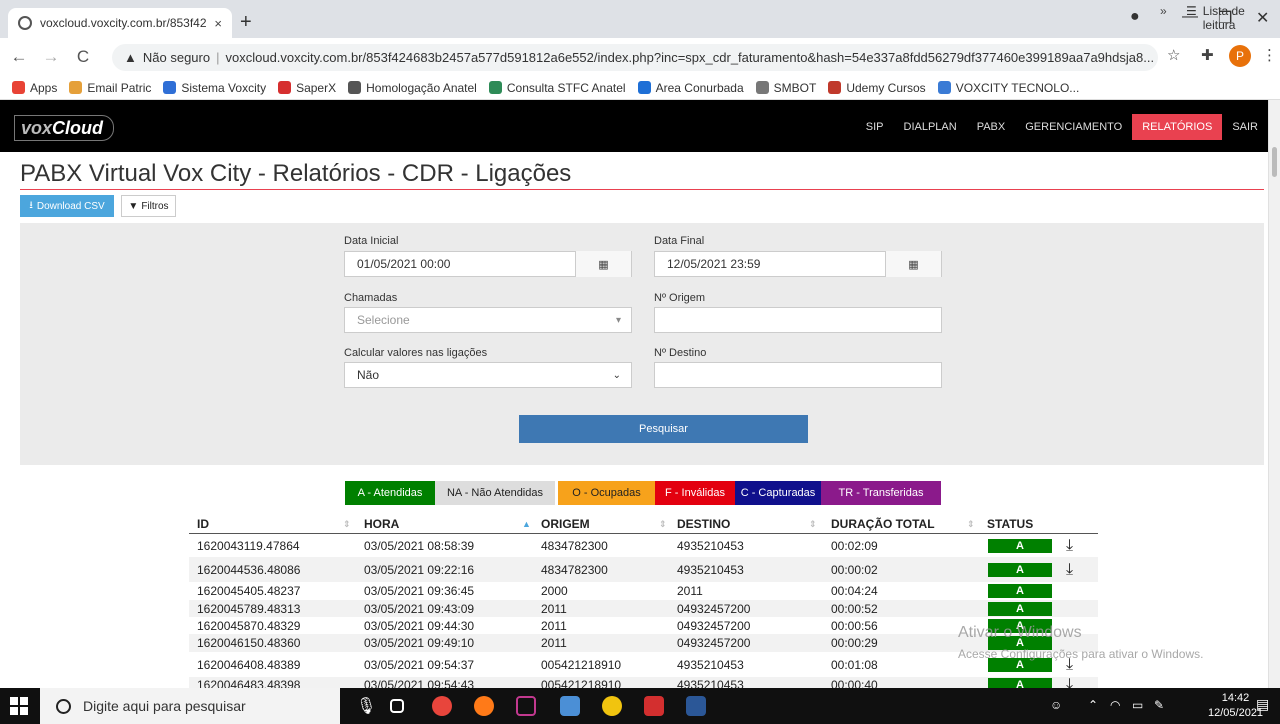 The width and height of the screenshot is (1280, 724). Describe the element at coordinates (930, 127) in the screenshot. I see `menu-item-dialplan: DIALPLAN` at that location.